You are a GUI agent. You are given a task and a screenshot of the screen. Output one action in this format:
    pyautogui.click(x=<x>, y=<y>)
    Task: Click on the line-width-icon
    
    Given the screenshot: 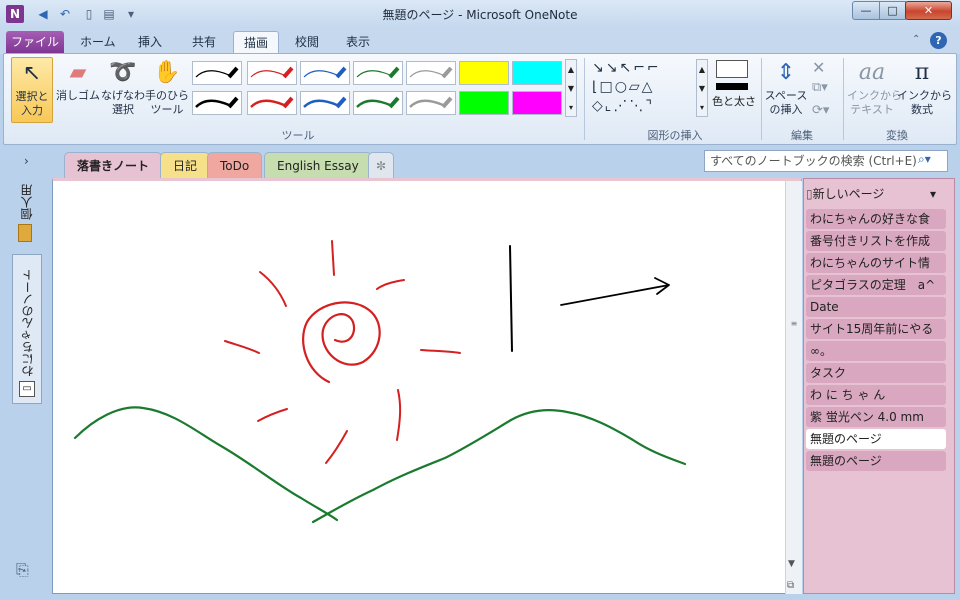 What is the action you would take?
    pyautogui.click(x=732, y=86)
    